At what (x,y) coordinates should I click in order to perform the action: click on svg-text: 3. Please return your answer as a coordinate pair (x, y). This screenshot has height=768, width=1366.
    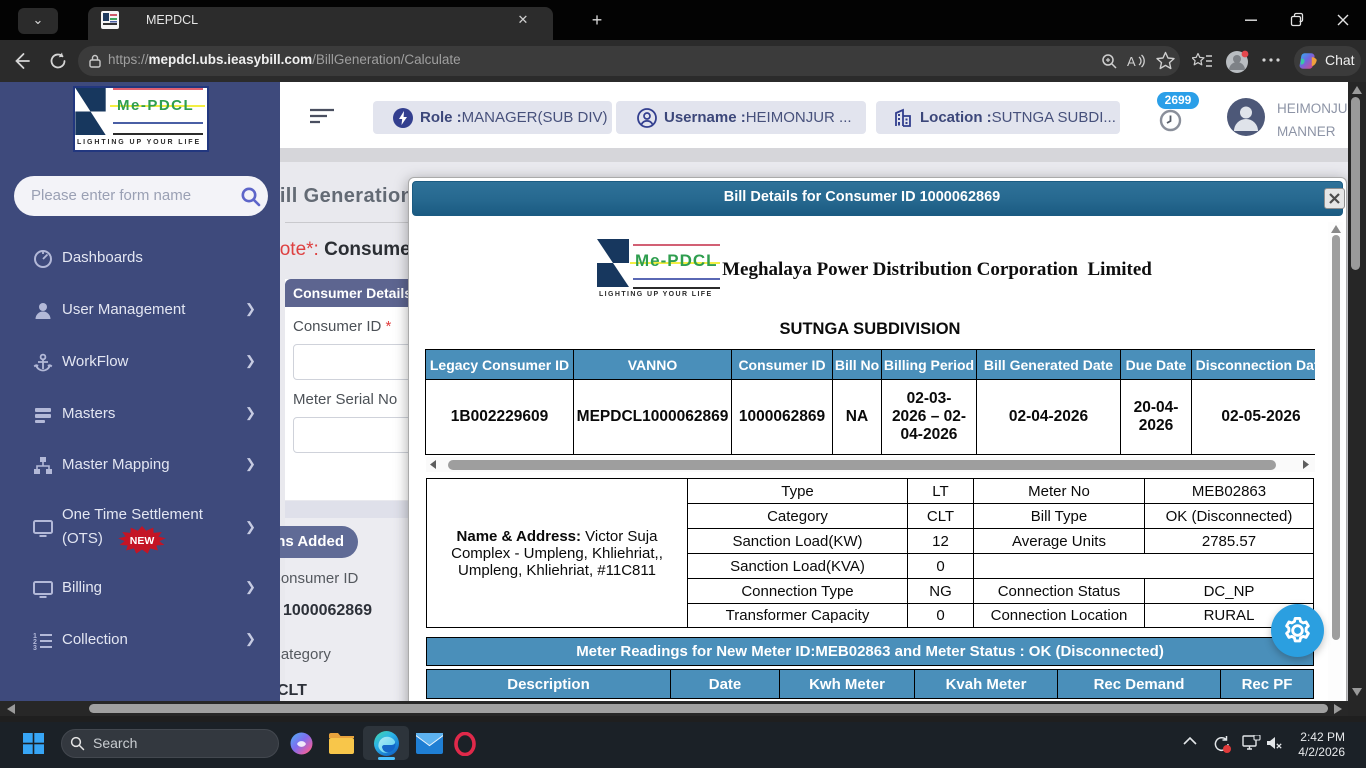
    Looking at the image, I should click on (35, 648).